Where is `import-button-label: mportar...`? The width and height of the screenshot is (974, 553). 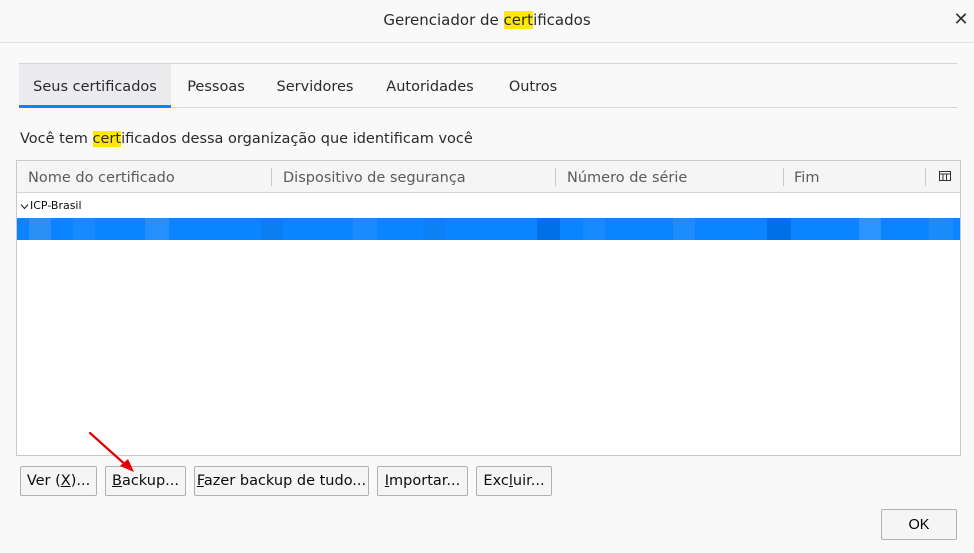
import-button-label: mportar... is located at coordinates (425, 481).